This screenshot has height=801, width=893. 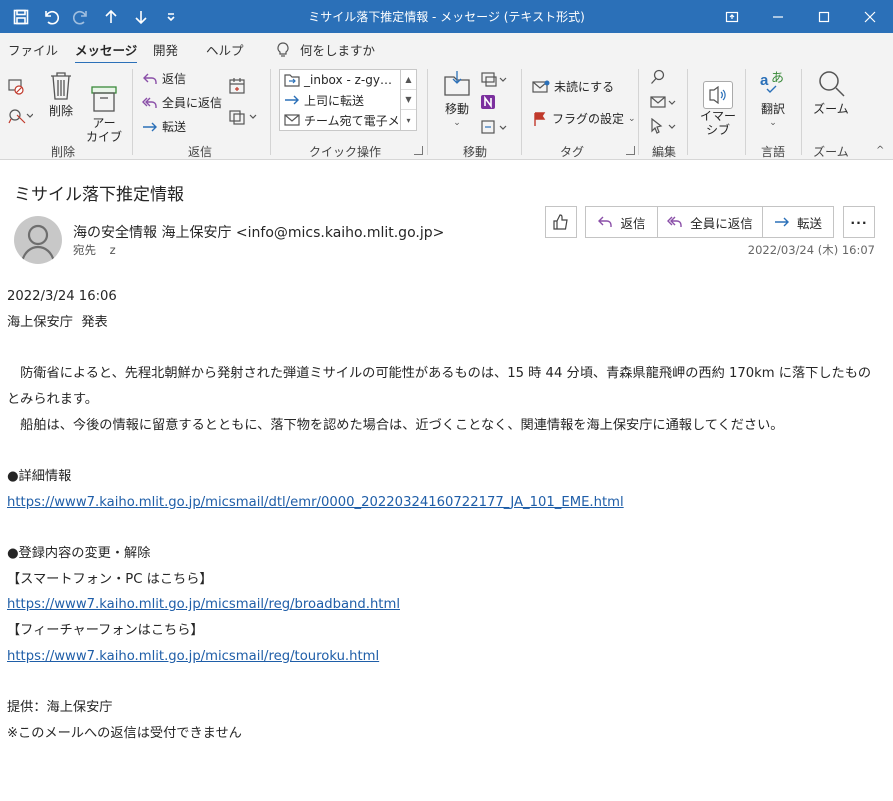 I want to click on edit-group-label: 編集, so click(x=663, y=152).